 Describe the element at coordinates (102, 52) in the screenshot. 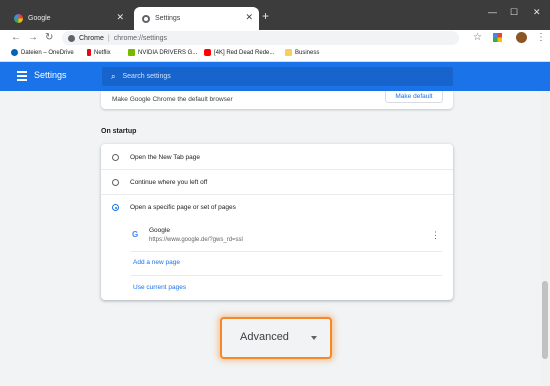

I see `bookmark-label: Netflix` at that location.